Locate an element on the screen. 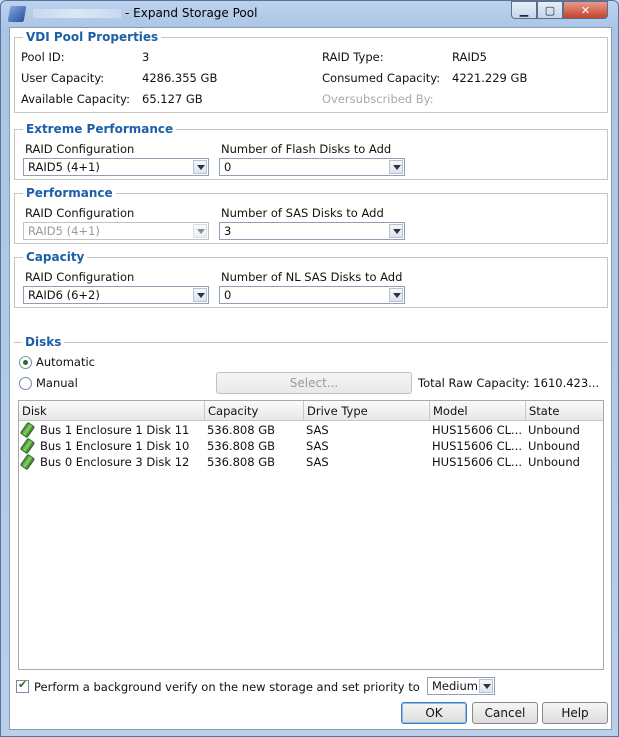 Image resolution: width=619 pixels, height=737 pixels. manual-radio is located at coordinates (25, 383).